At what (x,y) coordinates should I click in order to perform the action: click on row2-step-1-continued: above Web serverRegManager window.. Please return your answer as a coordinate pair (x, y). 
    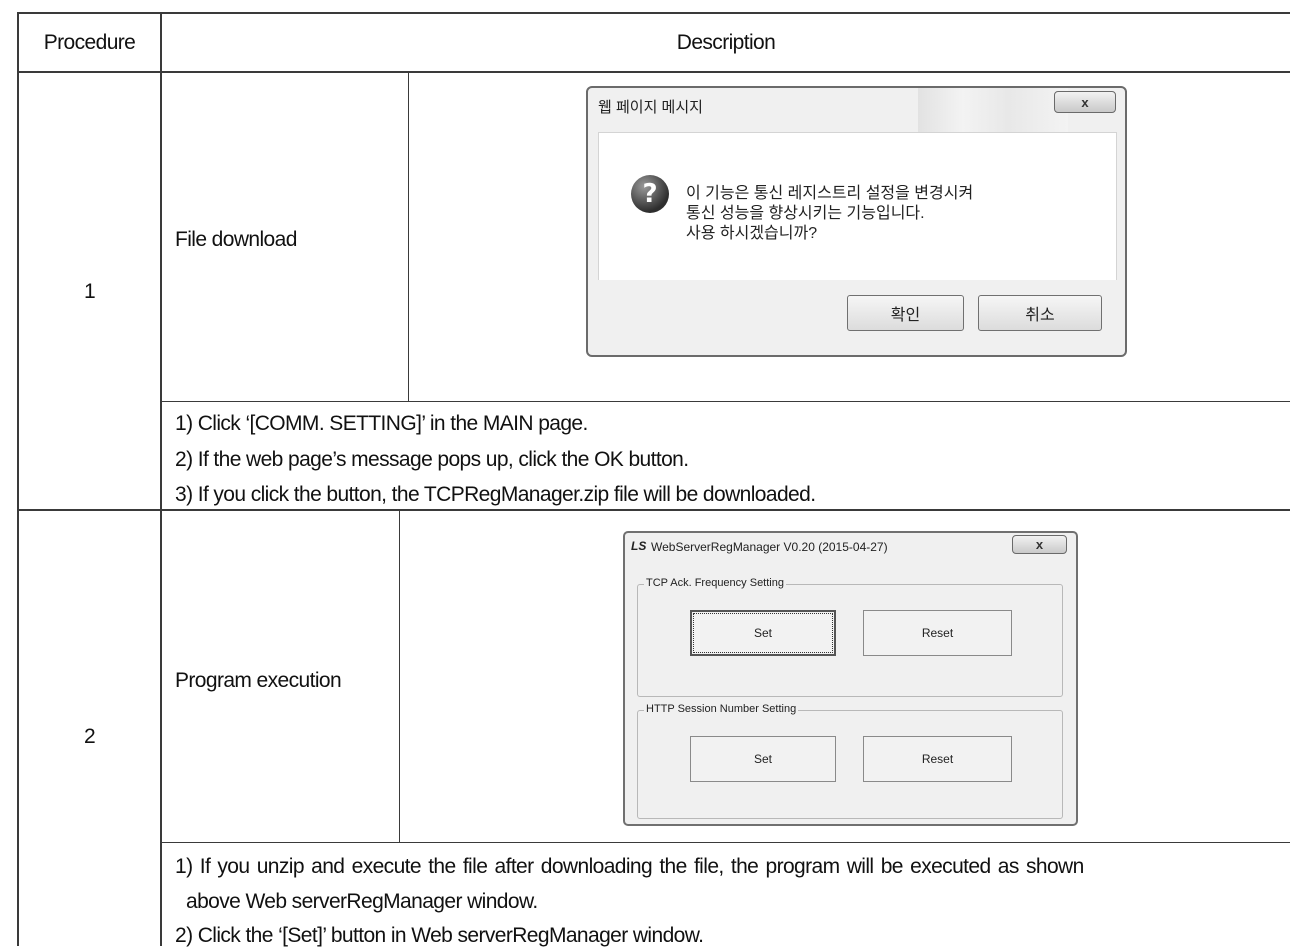
    Looking at the image, I should click on (362, 901).